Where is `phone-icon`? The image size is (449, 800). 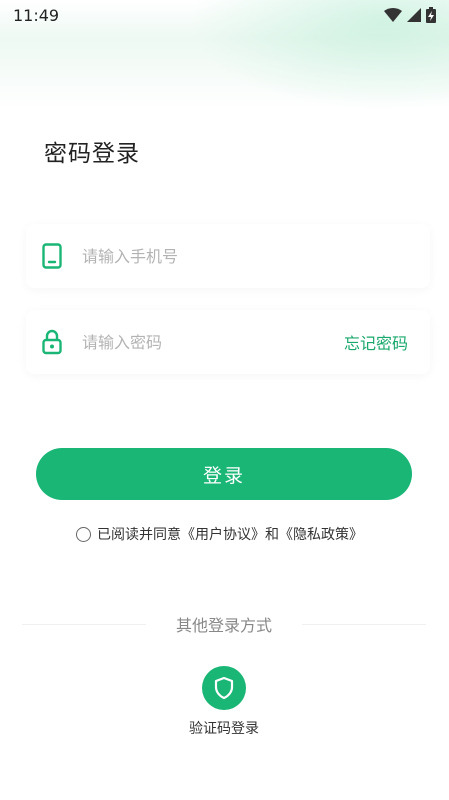
phone-icon is located at coordinates (52, 256).